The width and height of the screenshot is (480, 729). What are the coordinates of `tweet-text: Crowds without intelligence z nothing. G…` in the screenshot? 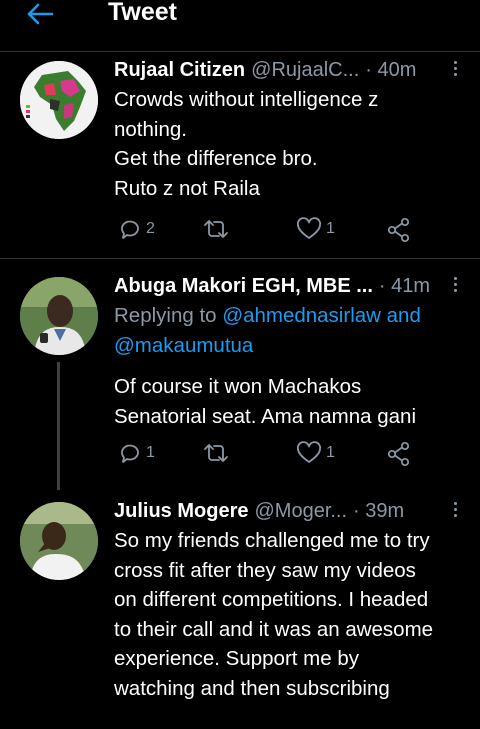 It's located at (286, 144).